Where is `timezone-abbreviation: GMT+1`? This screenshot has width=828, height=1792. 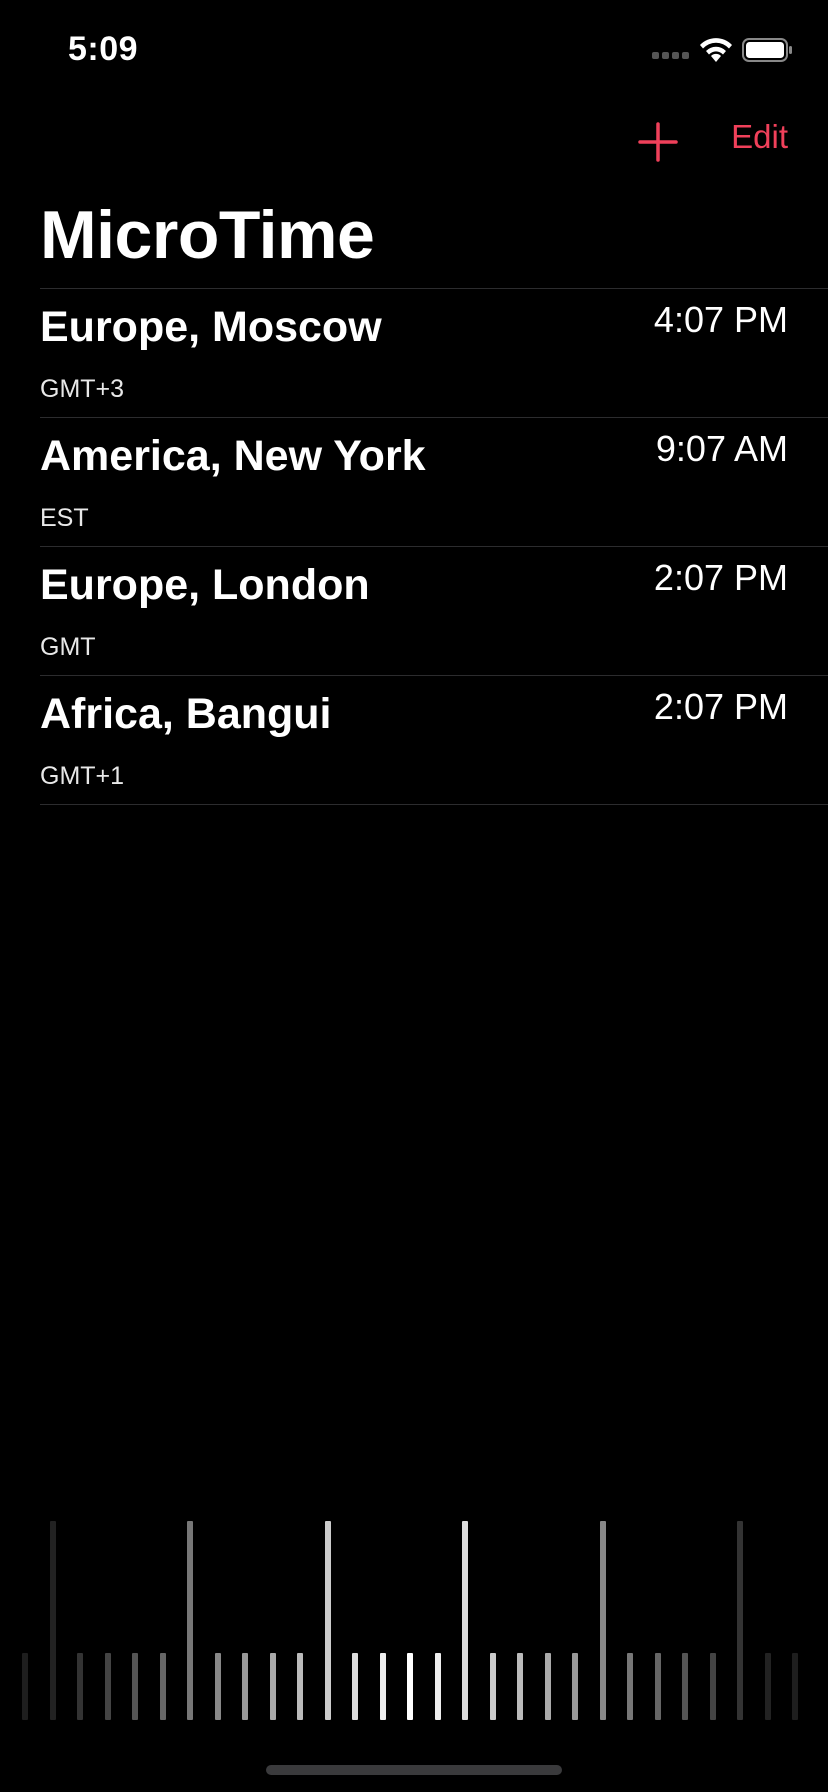
timezone-abbreviation: GMT+1 is located at coordinates (82, 776).